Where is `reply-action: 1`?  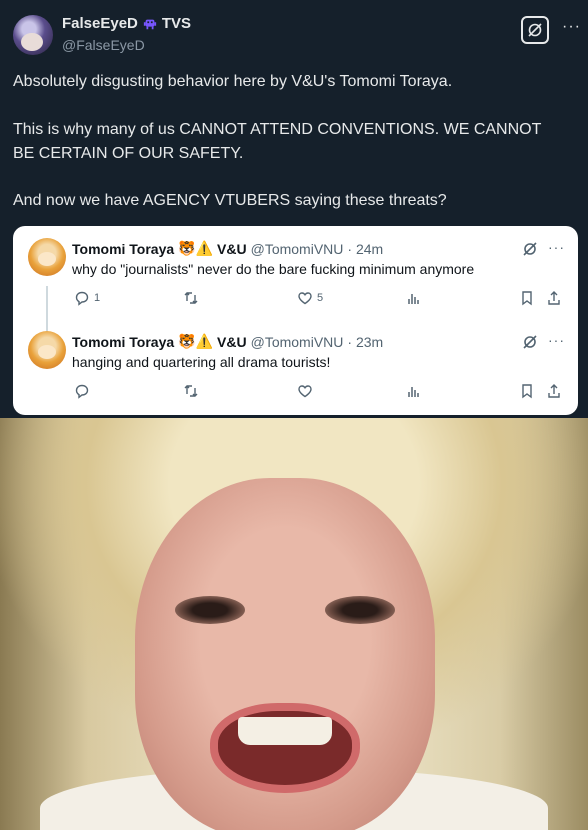 reply-action: 1 is located at coordinates (87, 298).